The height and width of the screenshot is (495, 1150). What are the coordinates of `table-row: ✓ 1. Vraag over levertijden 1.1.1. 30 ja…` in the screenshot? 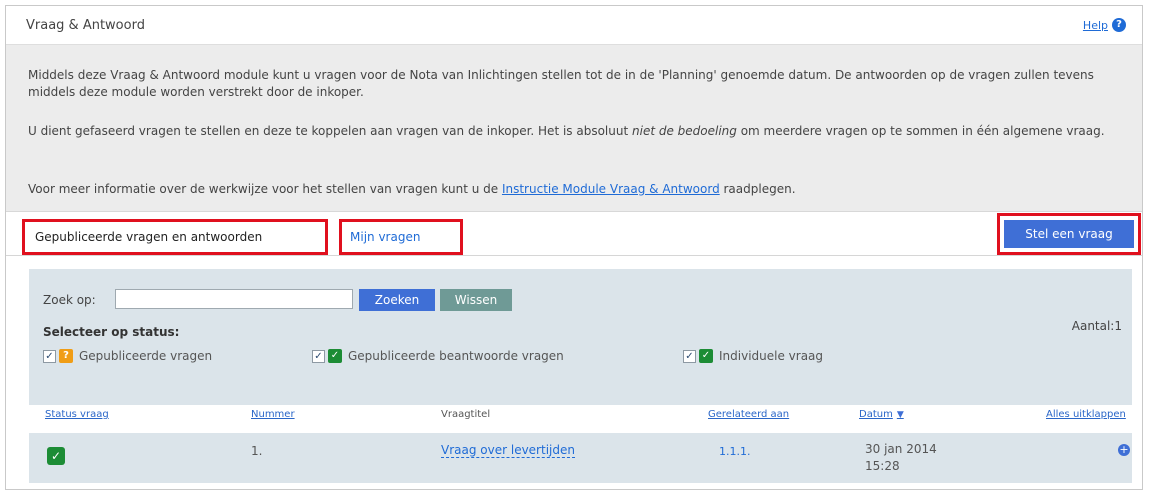 It's located at (580, 458).